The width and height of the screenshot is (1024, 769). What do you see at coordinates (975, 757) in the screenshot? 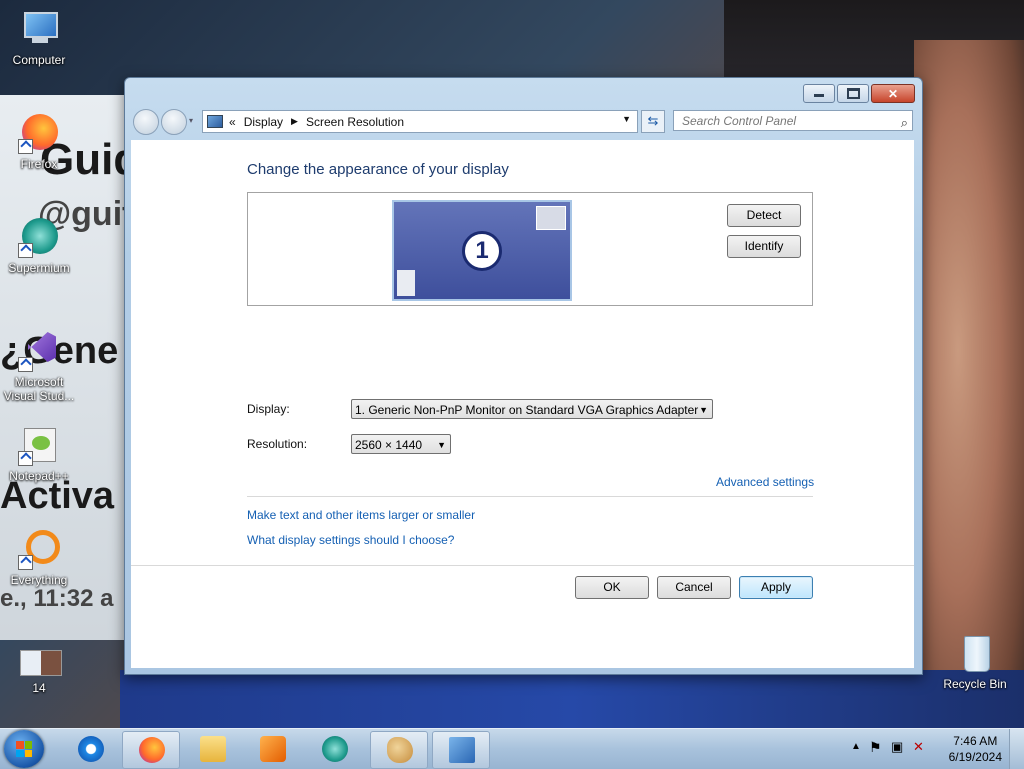
I see `clock-date: 6/19/2024` at bounding box center [975, 757].